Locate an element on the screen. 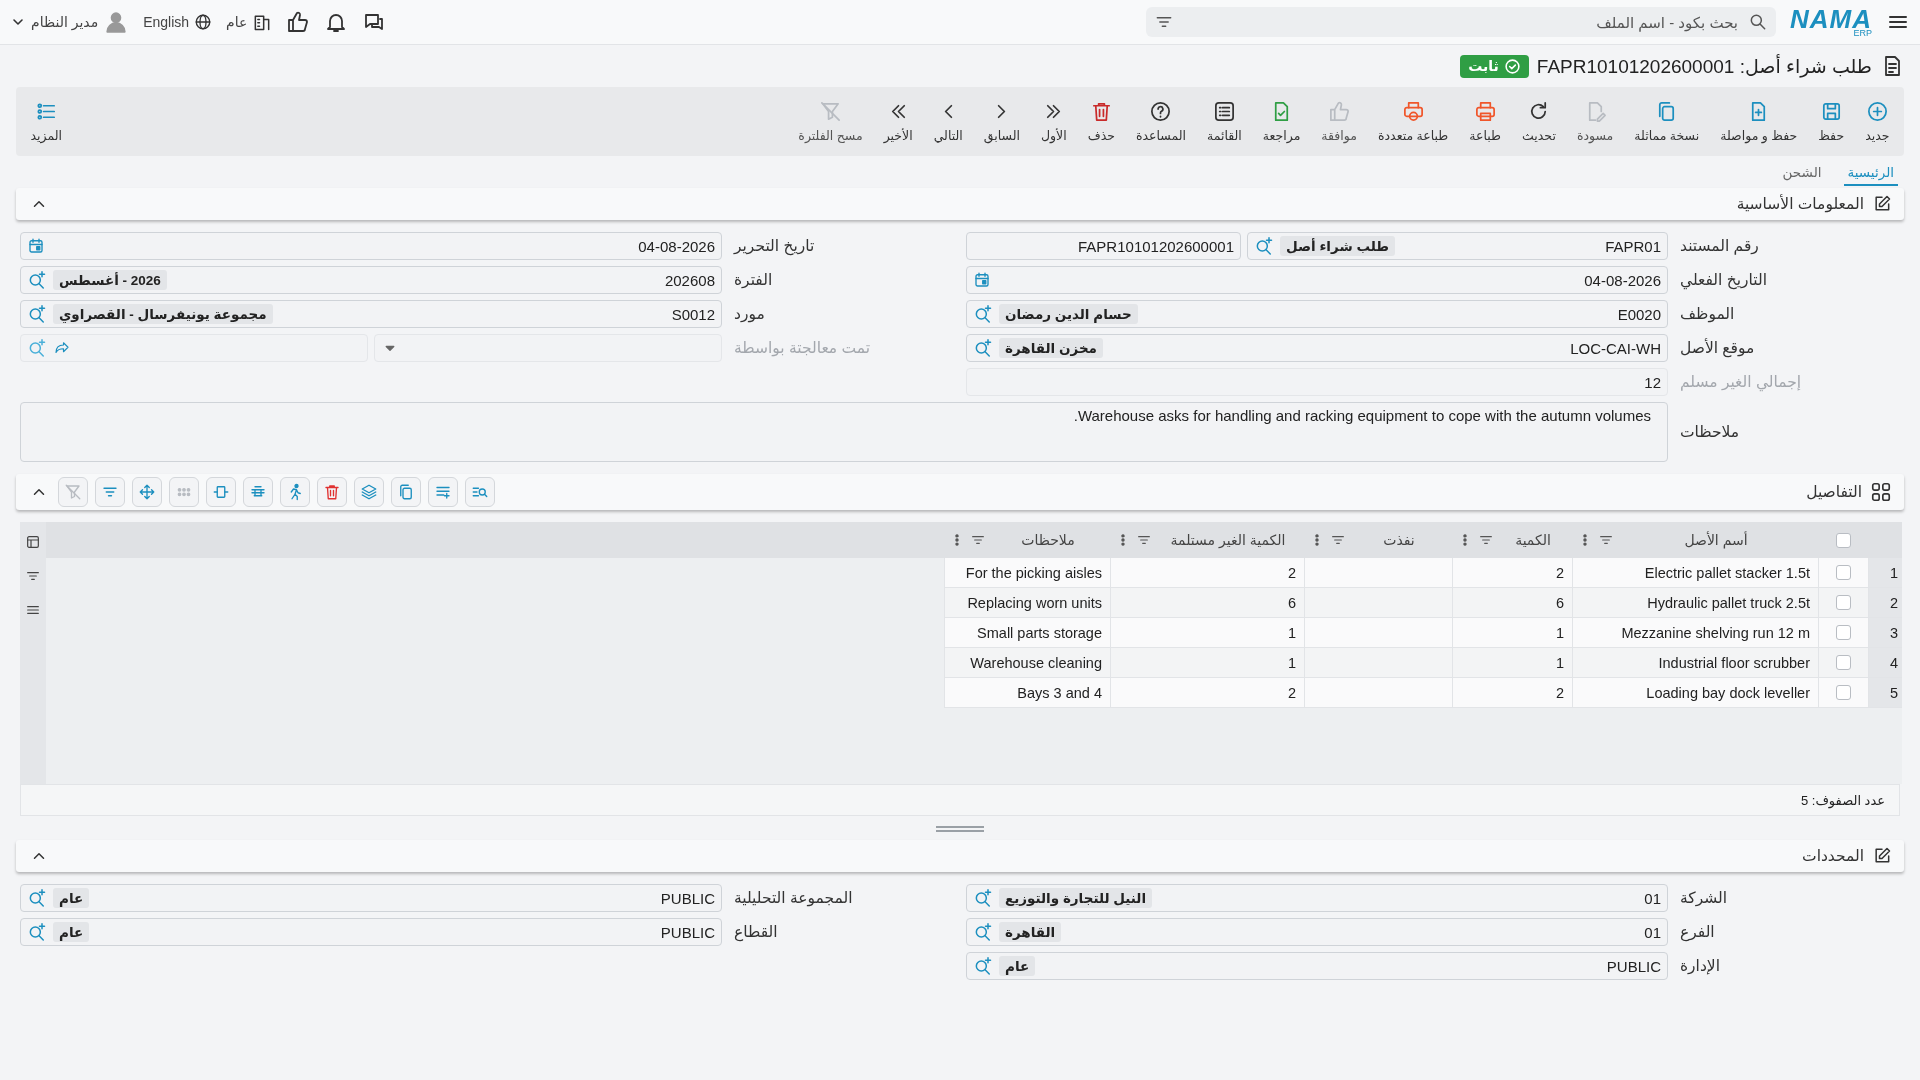  toolbar-button: السابق is located at coordinates (1002, 121).